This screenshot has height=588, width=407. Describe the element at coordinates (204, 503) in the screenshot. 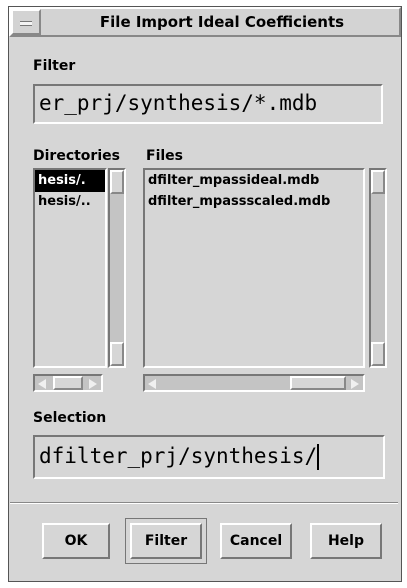

I see `button-separator` at that location.